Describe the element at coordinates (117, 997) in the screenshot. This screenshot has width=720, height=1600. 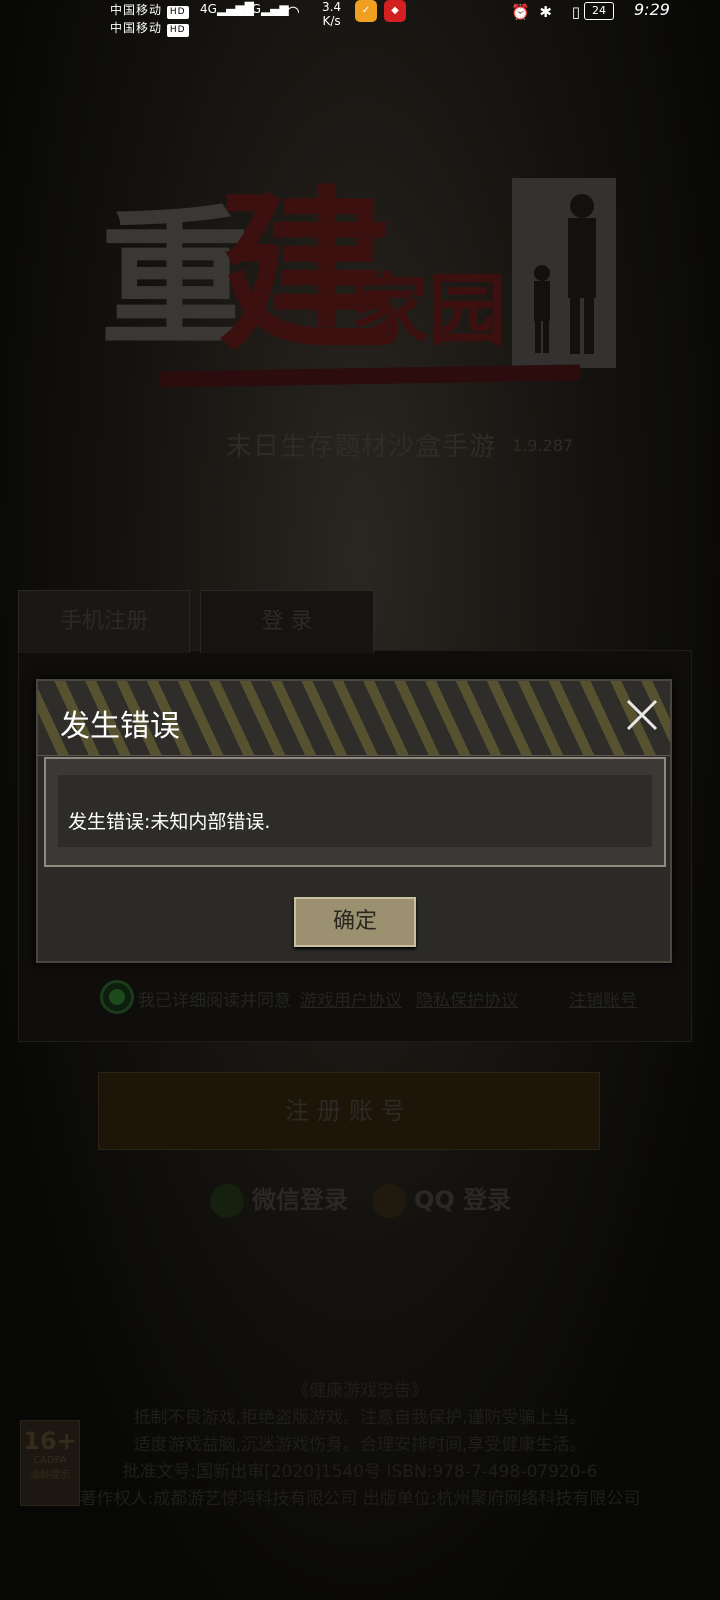
I see `agree-radio` at that location.